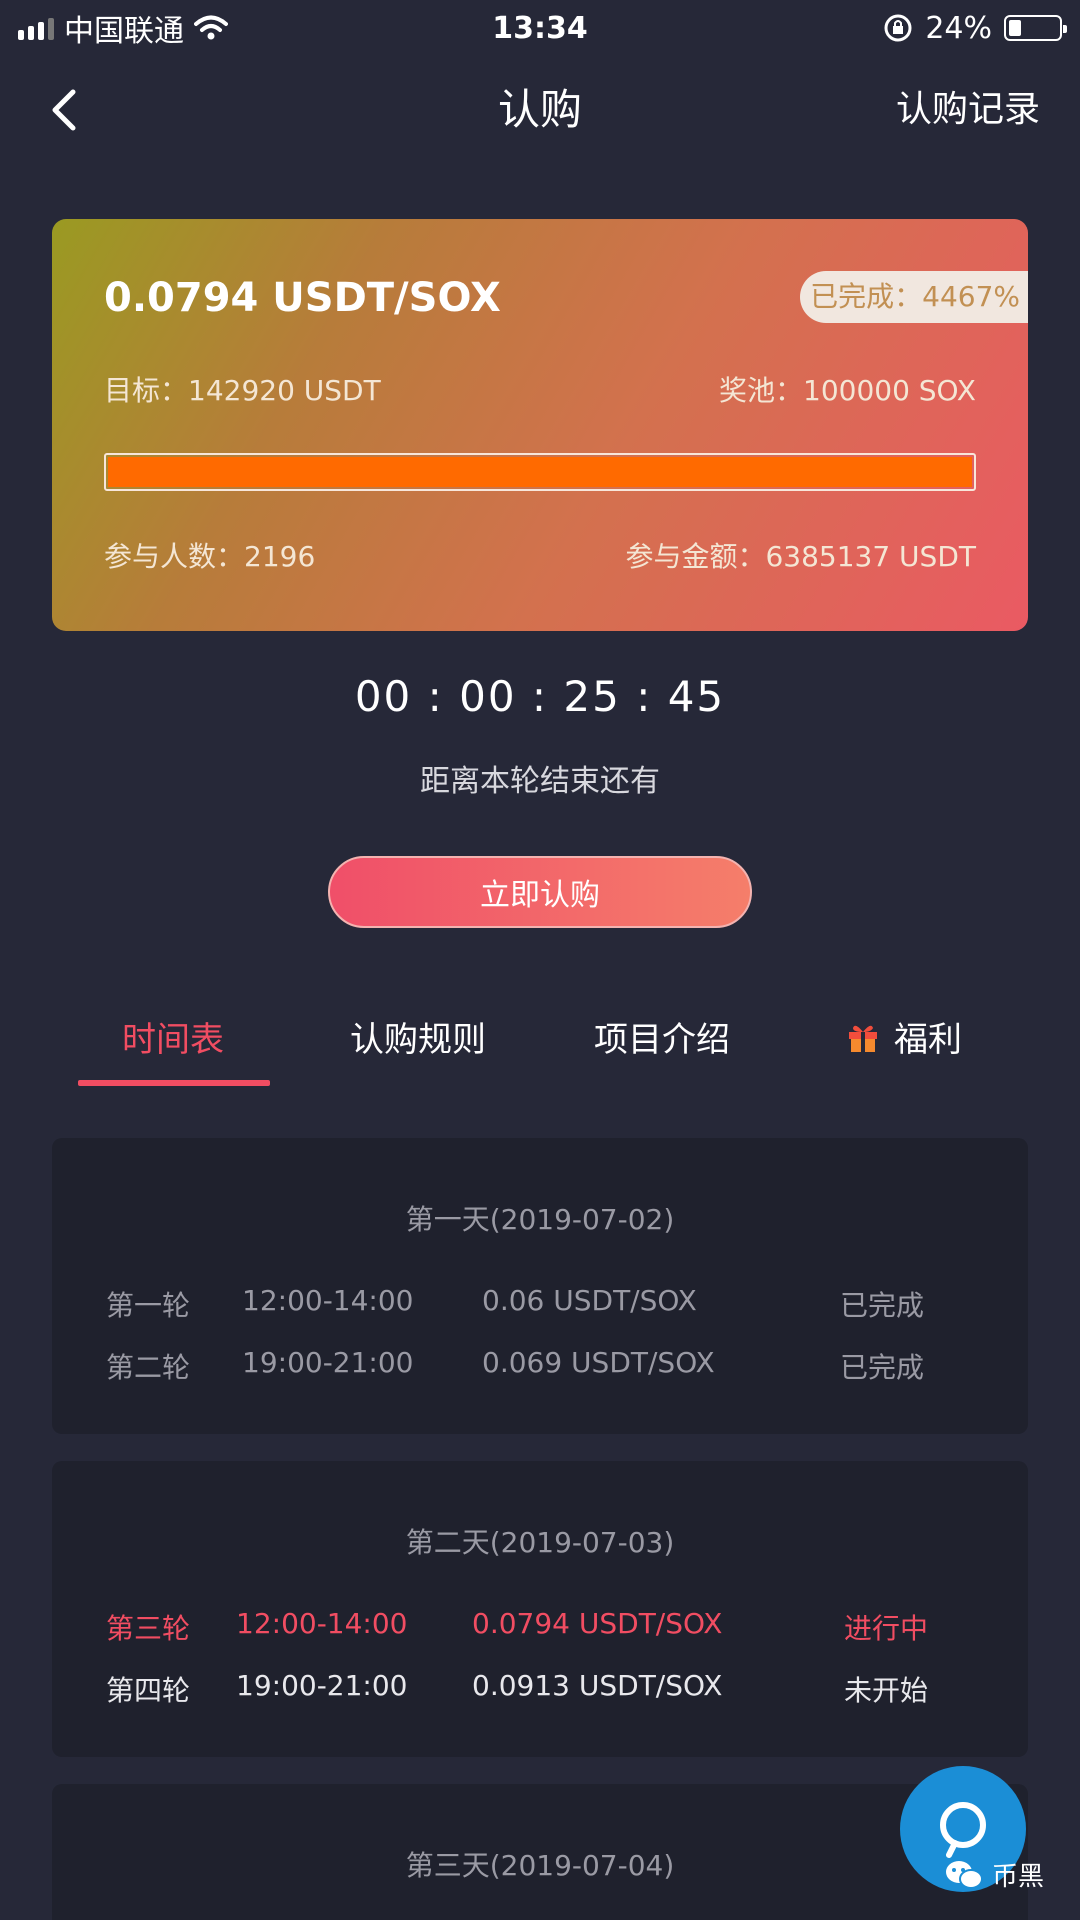 This screenshot has width=1080, height=1920. I want to click on tab-rules: 认购规则, so click(418, 1036).